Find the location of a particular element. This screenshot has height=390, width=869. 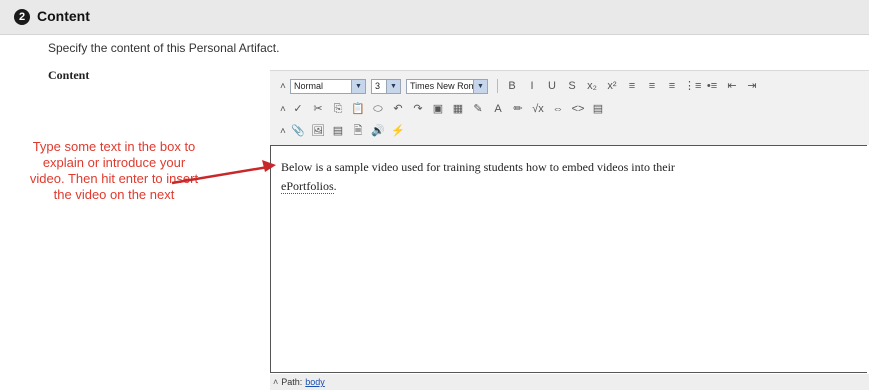

annotation-arrow-icon is located at coordinates (223, 172).